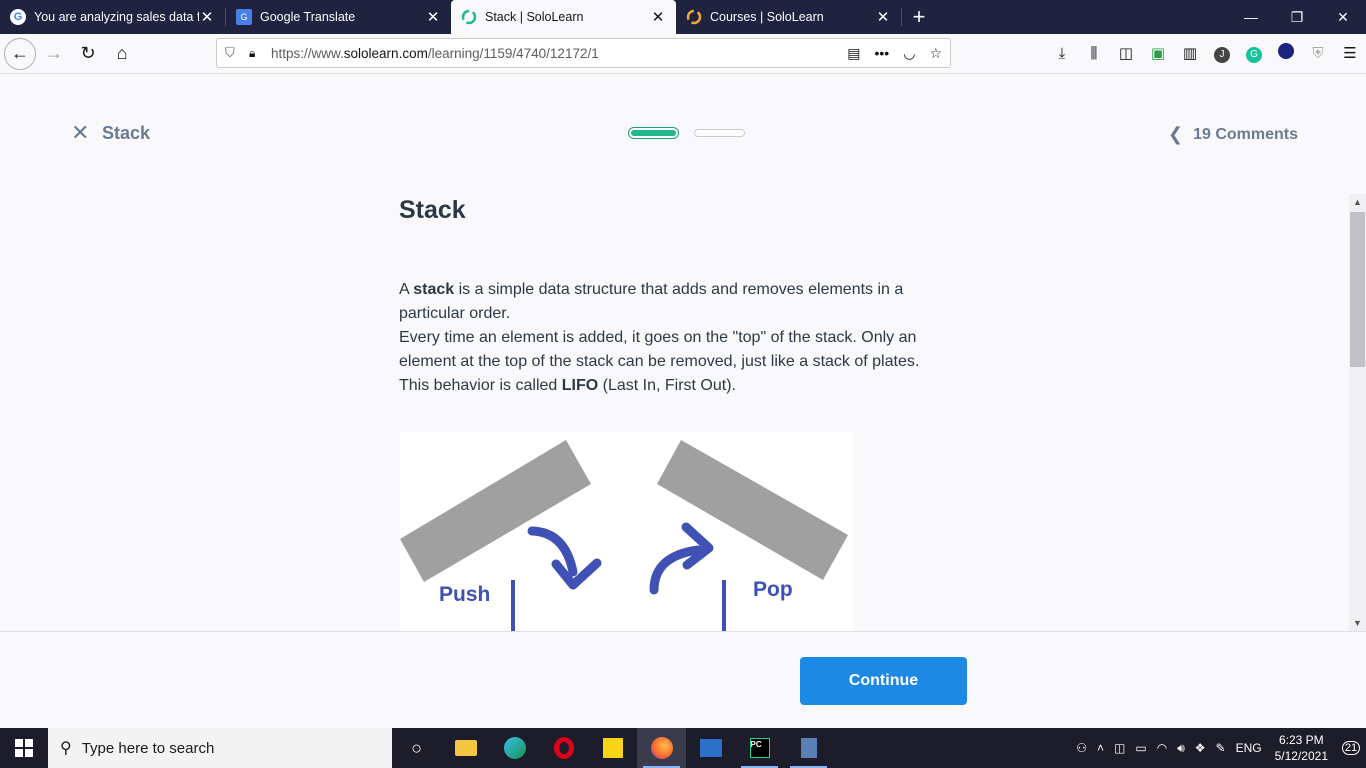 This screenshot has width=1366, height=768. What do you see at coordinates (465, 748) in the screenshot?
I see `file-explorer-icon` at bounding box center [465, 748].